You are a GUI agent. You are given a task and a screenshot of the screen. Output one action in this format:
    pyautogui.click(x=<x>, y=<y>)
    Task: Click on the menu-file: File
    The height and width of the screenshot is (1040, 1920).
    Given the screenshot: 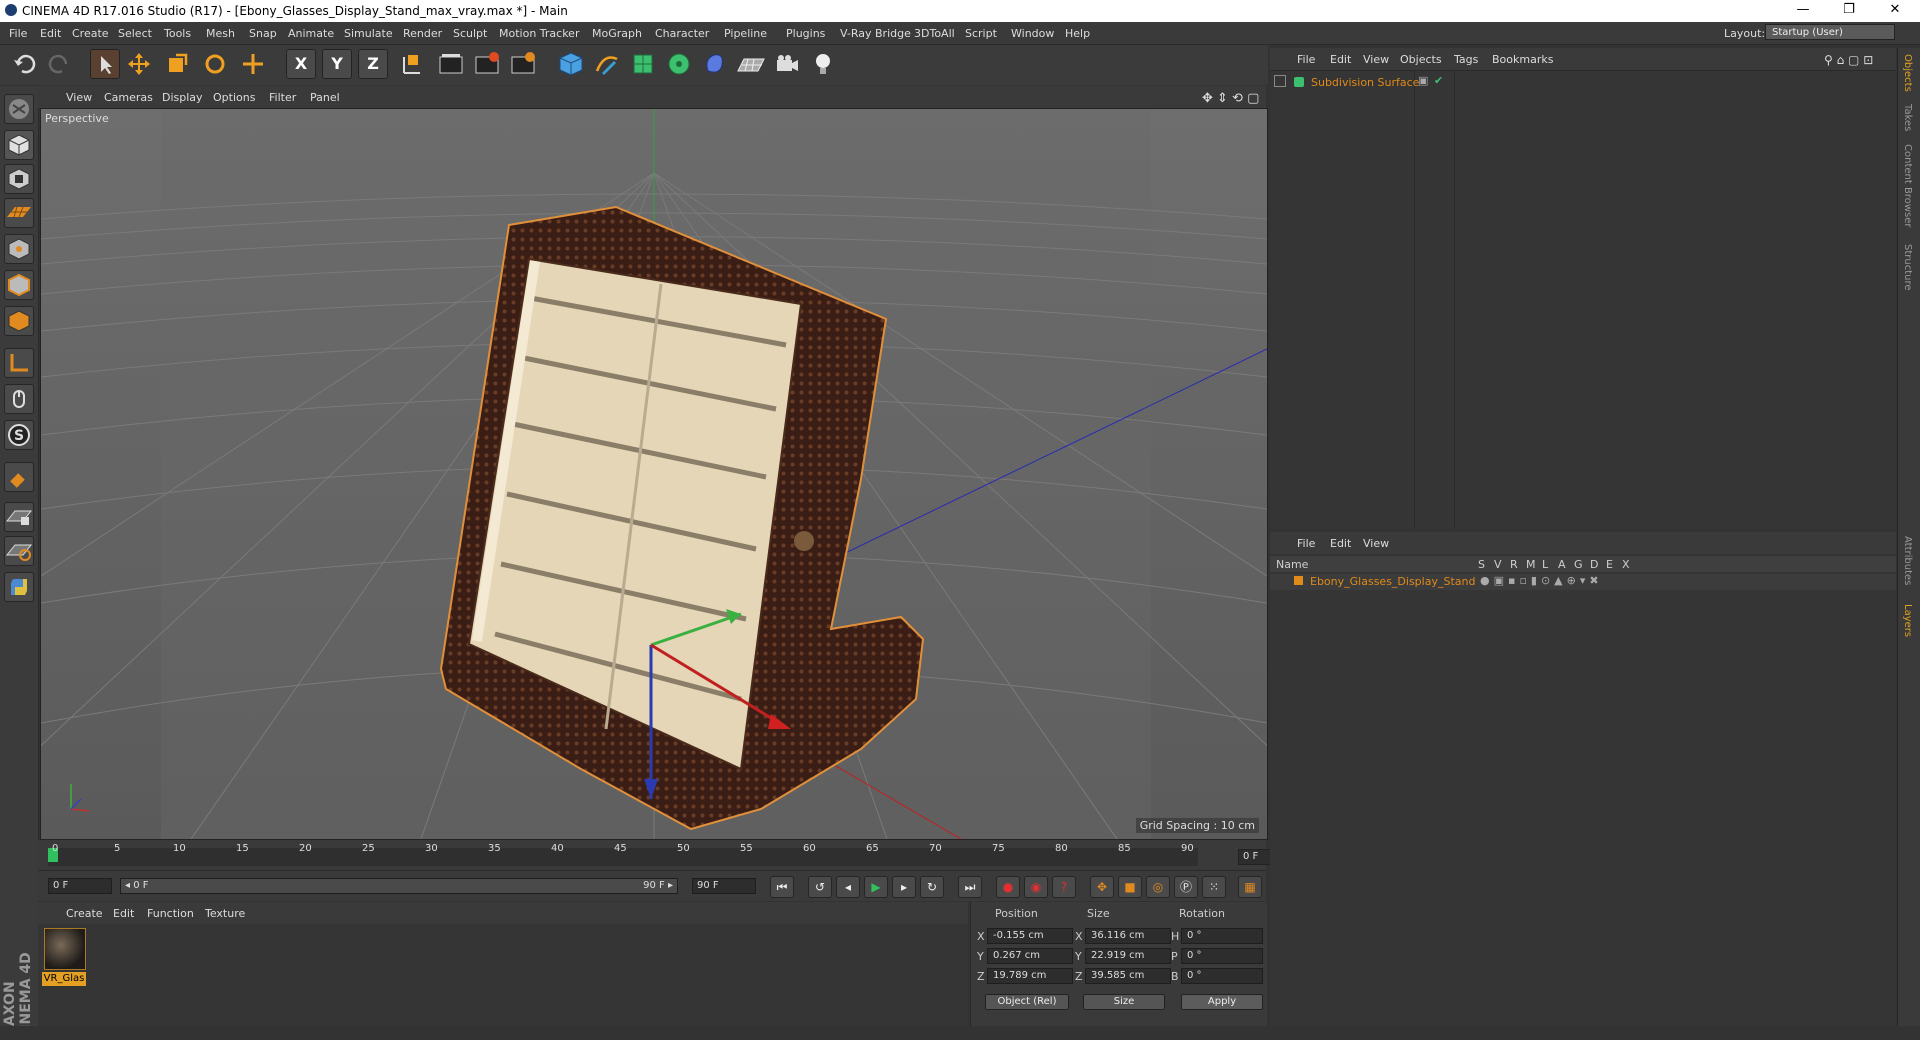 What is the action you would take?
    pyautogui.click(x=18, y=33)
    